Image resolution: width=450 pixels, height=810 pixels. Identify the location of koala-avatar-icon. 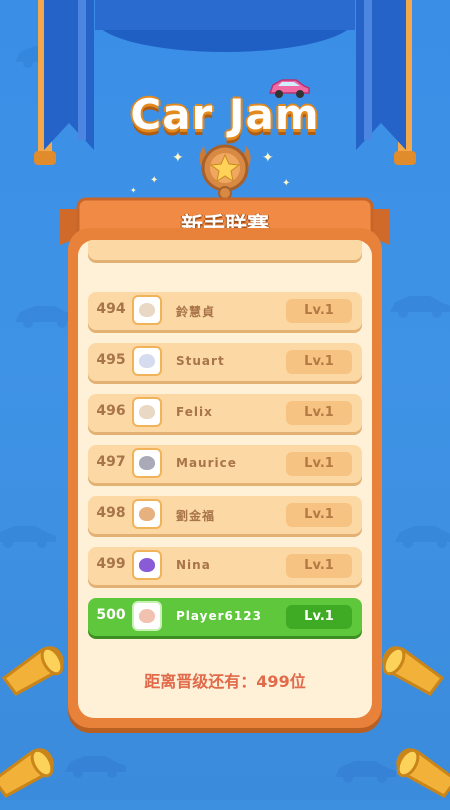
(147, 463).